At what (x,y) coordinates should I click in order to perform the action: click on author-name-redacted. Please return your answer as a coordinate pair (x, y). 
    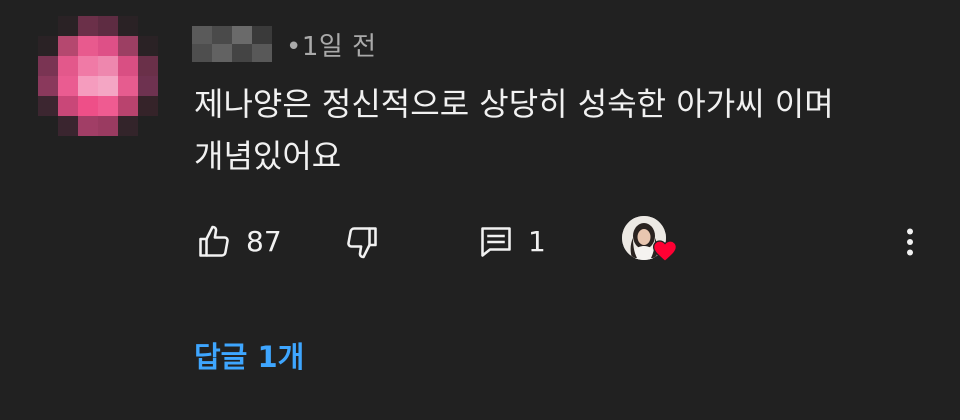
    Looking at the image, I should click on (232, 44).